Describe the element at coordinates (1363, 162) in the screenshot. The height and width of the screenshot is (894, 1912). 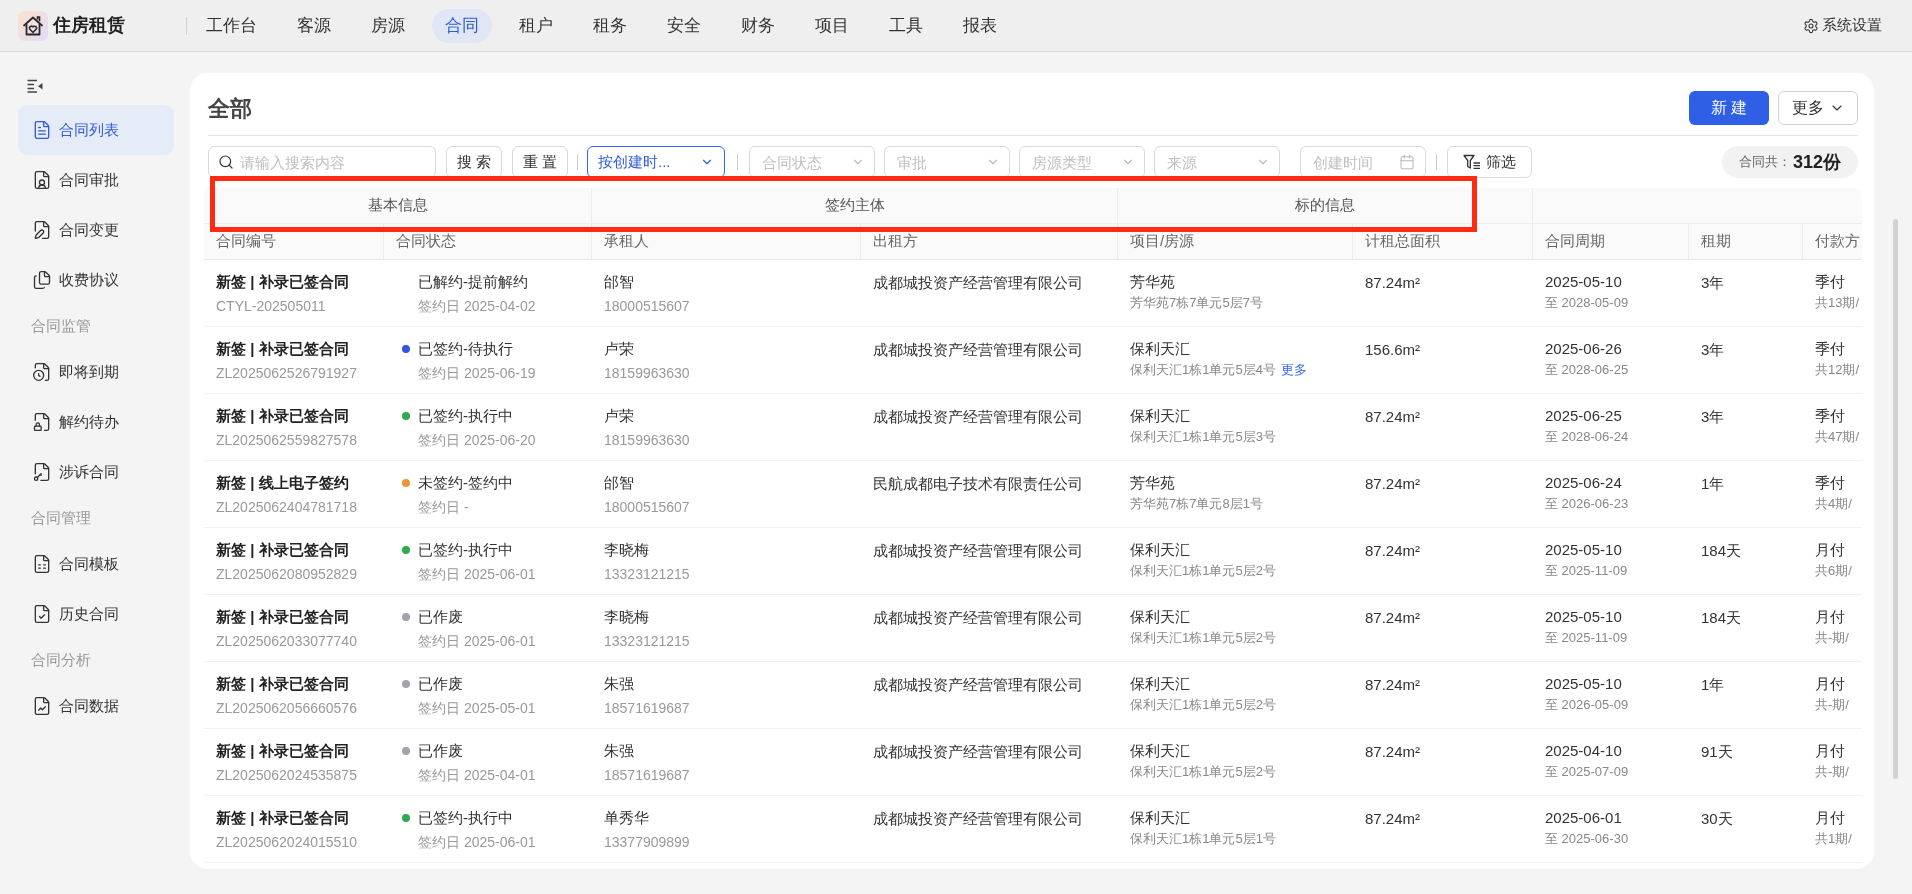
I see `date-field: 创建时间` at that location.